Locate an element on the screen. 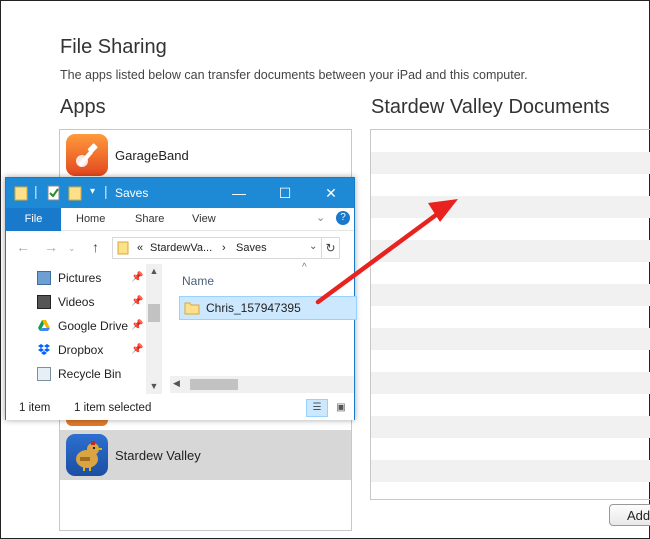 This screenshot has width=650, height=539. quick-access-dropdown-icon: ▾ is located at coordinates (92, 191).